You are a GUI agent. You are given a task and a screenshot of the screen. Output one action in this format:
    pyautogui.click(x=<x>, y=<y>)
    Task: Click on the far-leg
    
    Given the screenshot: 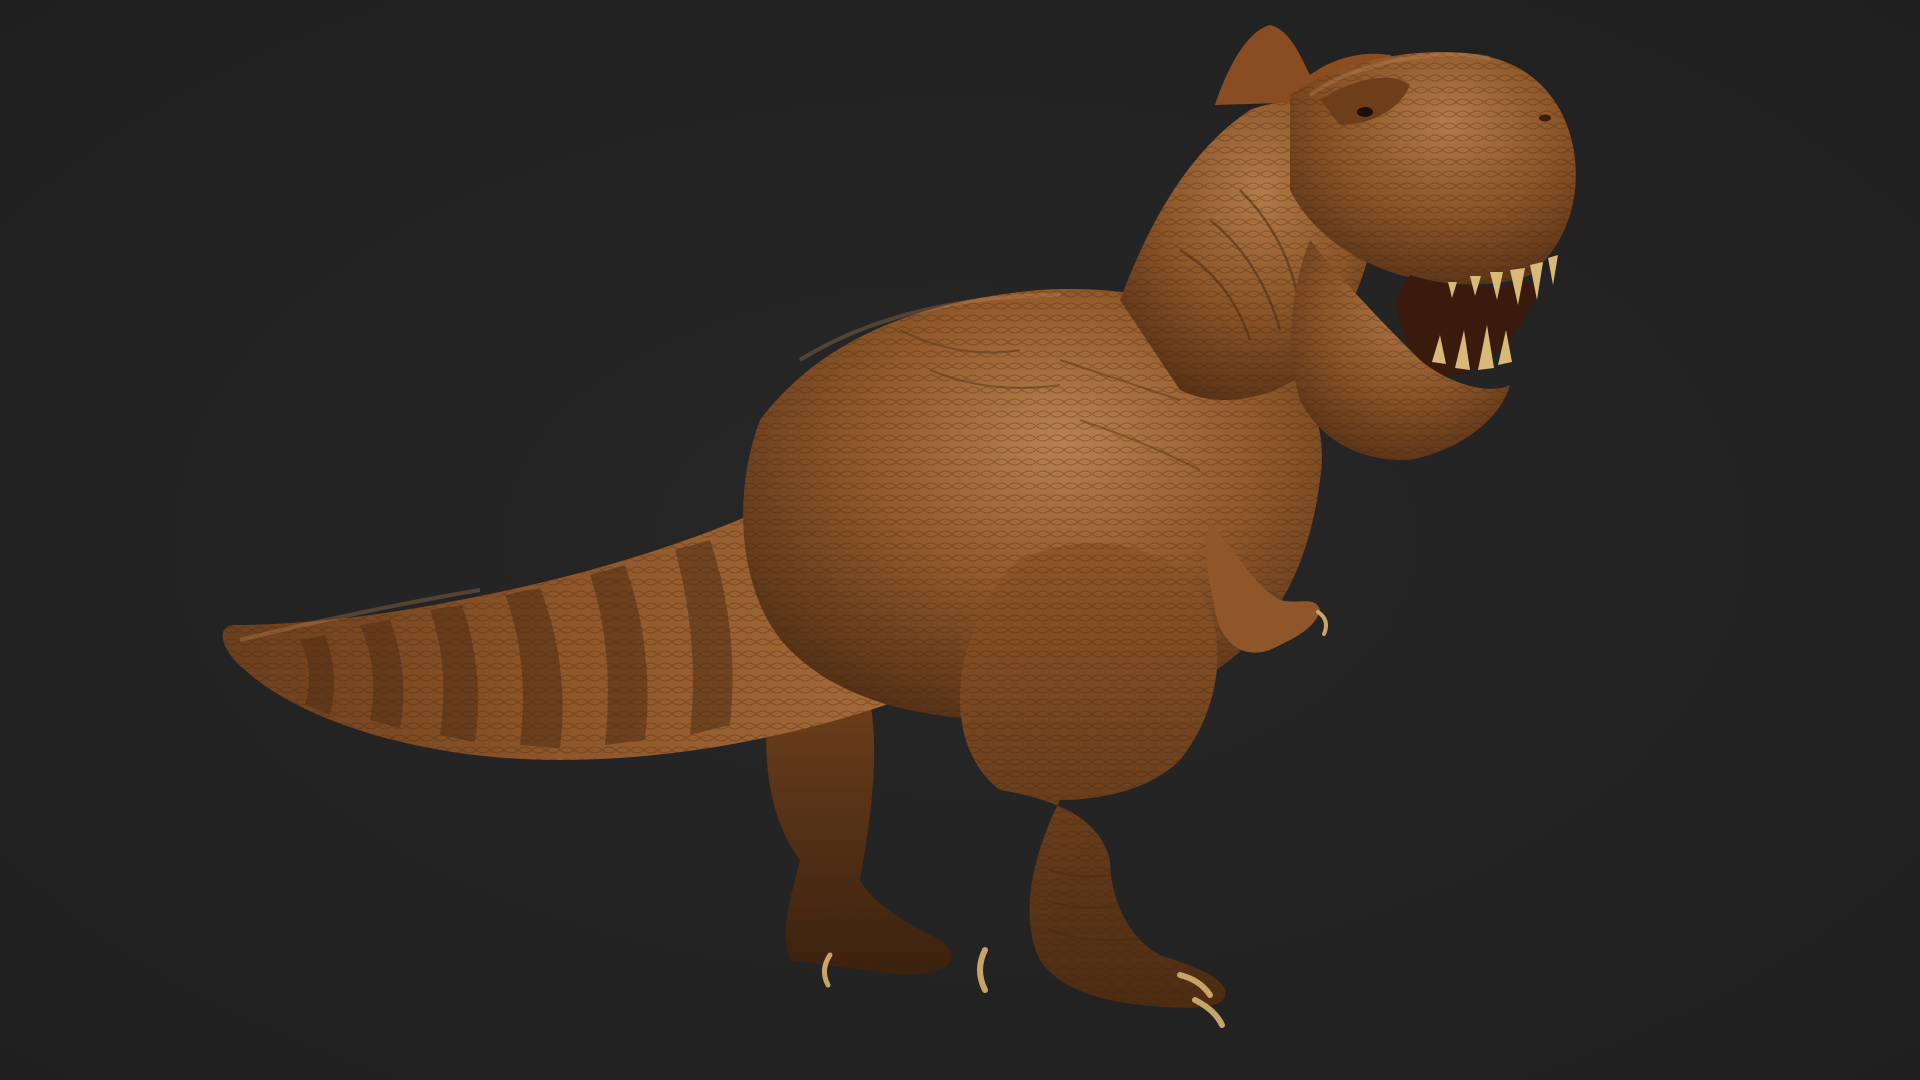 What is the action you would take?
    pyautogui.click(x=859, y=839)
    